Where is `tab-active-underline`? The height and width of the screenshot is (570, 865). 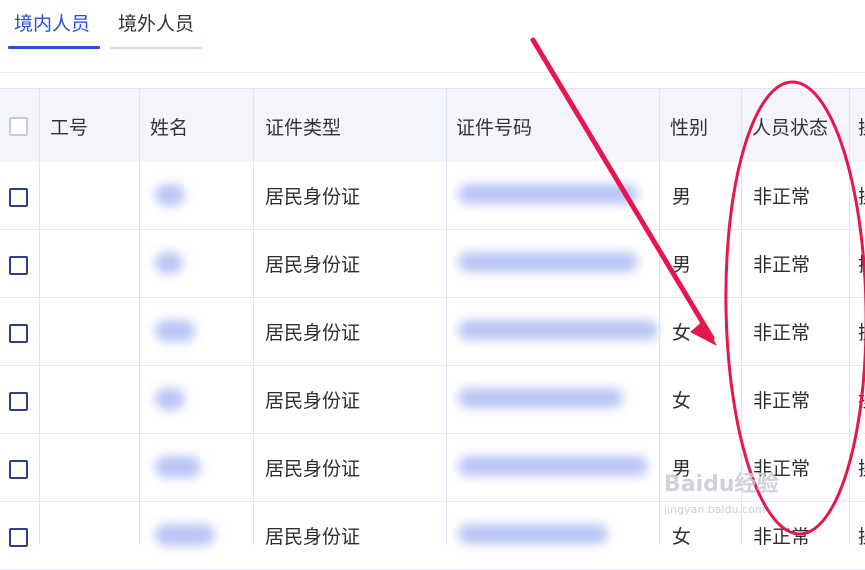 tab-active-underline is located at coordinates (54, 47).